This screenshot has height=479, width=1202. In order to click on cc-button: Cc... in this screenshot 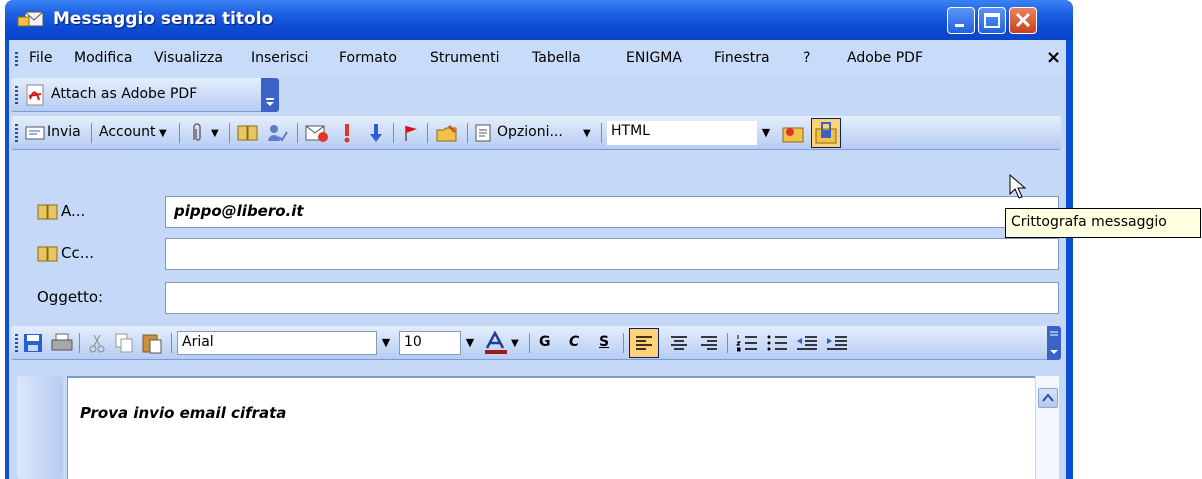, I will do `click(77, 253)`.